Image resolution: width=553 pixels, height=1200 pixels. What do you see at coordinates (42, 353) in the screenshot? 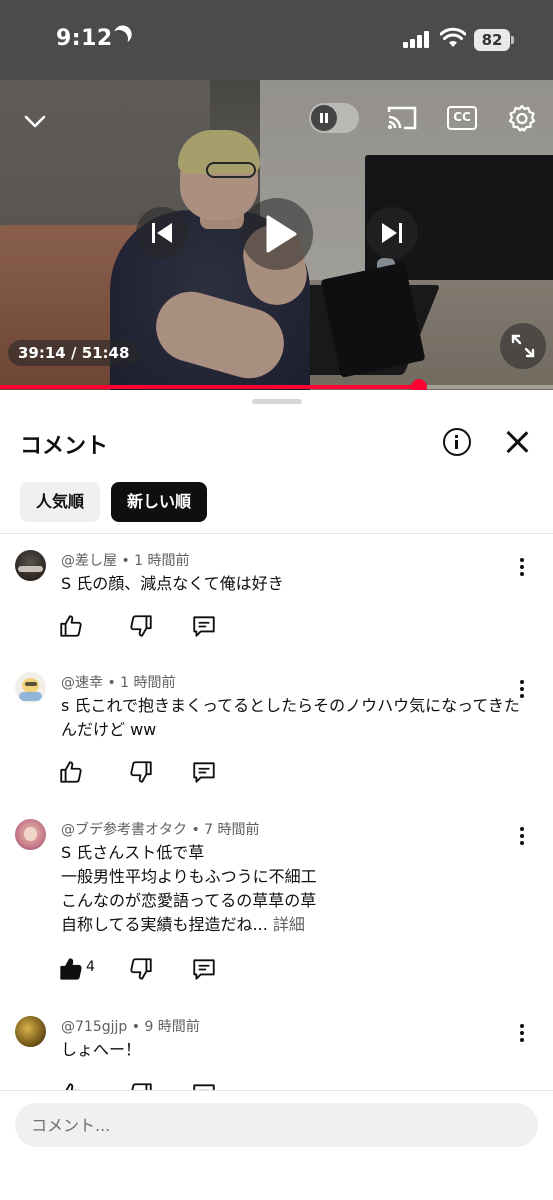
I see `time-current: 39:14` at bounding box center [42, 353].